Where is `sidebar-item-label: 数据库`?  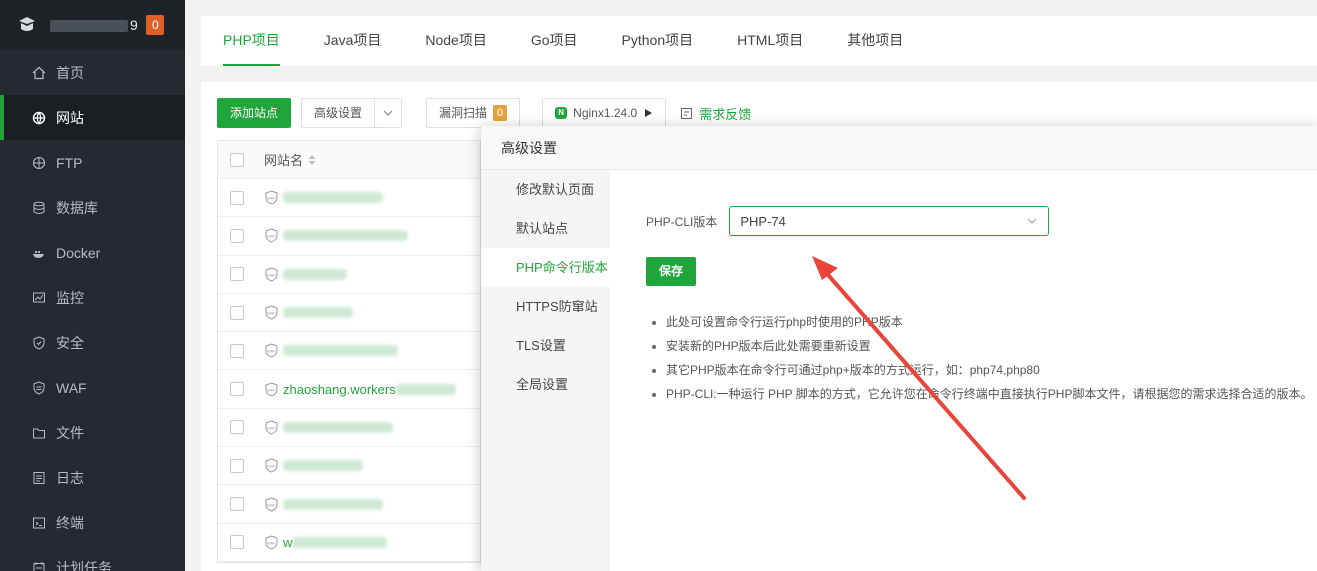
sidebar-item-label: 数据库 is located at coordinates (77, 207).